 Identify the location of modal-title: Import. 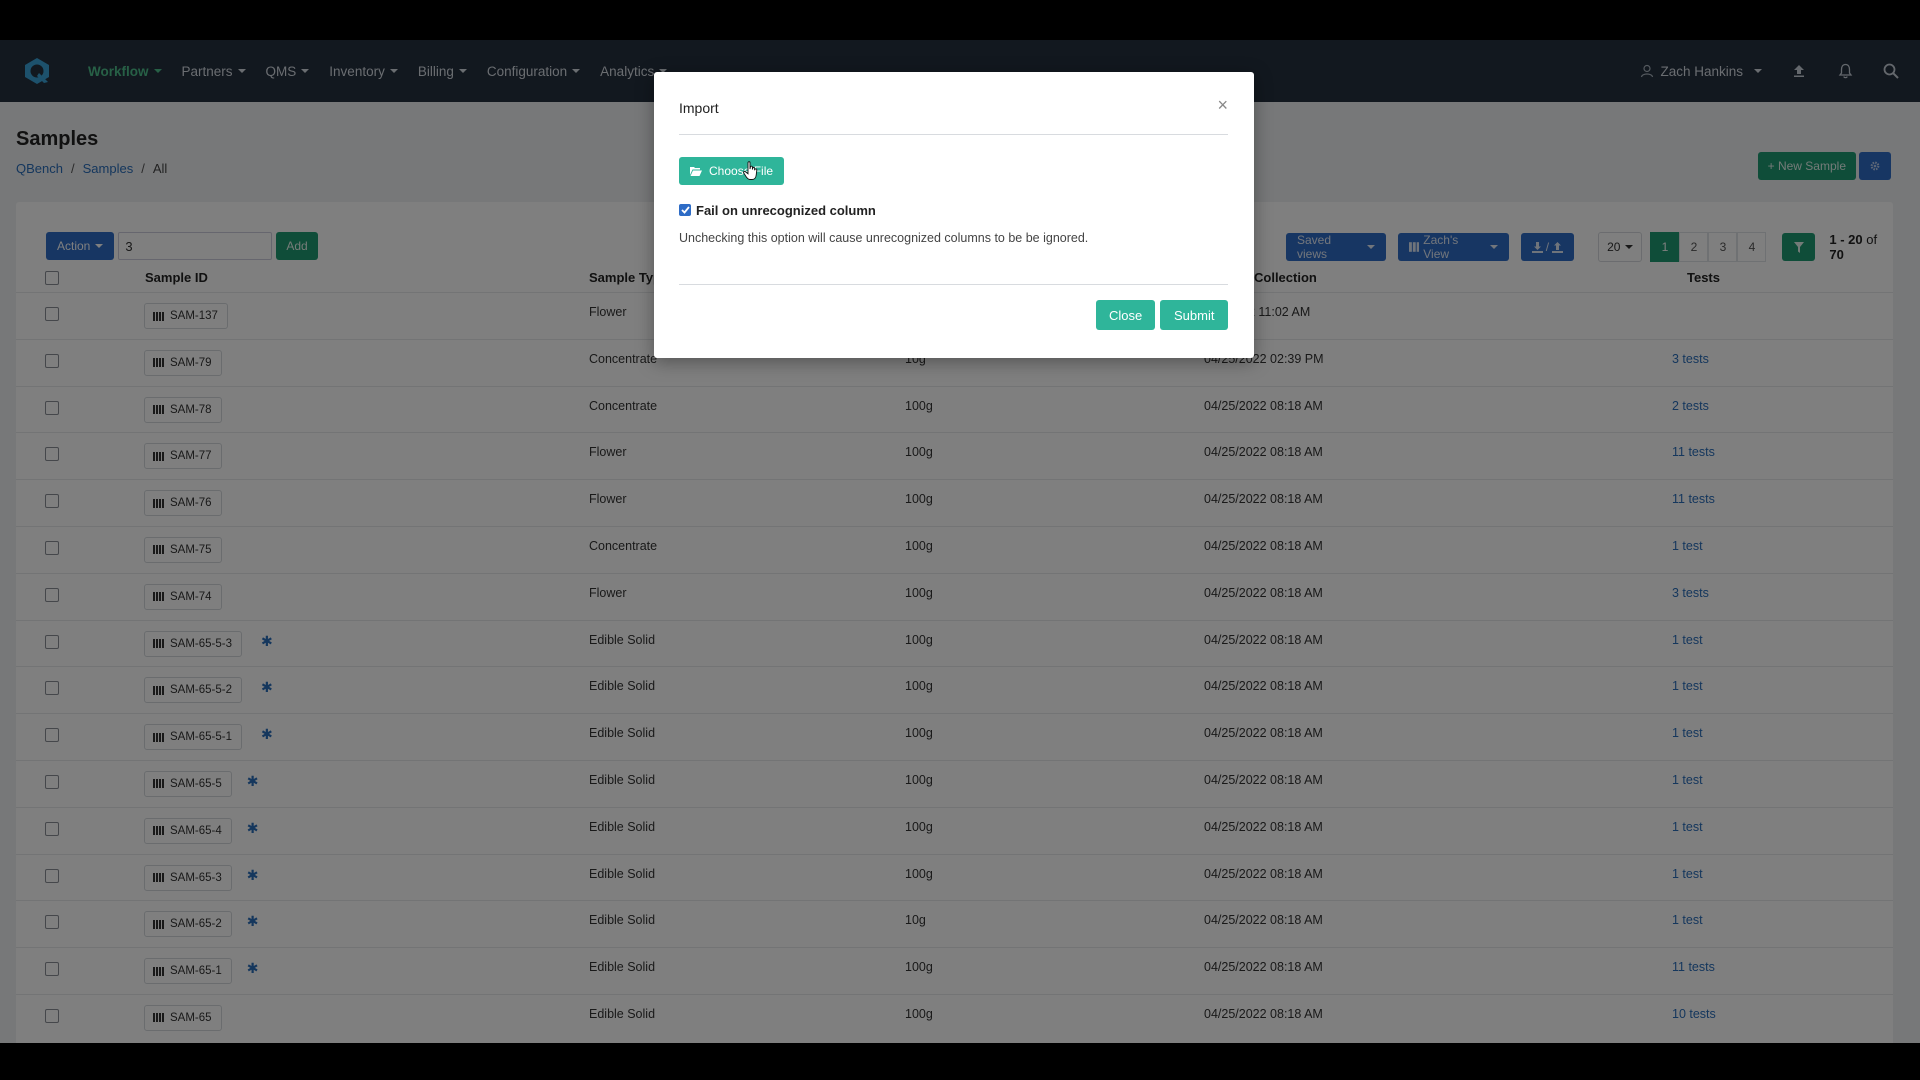
(699, 108).